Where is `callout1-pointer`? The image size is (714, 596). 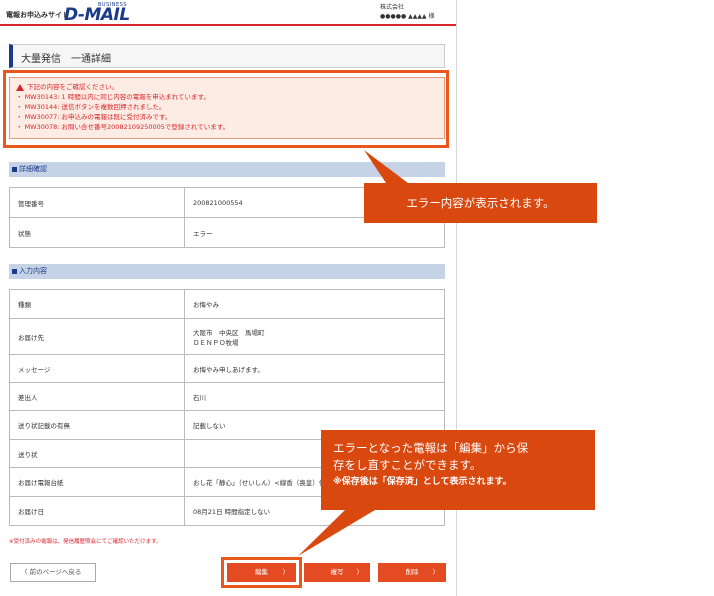
callout1-pointer is located at coordinates (386, 166).